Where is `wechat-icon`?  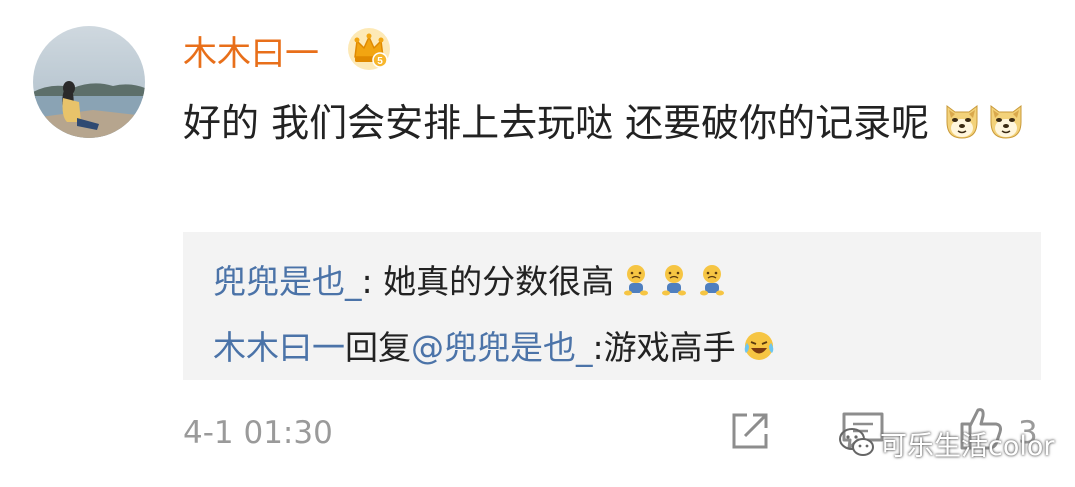
wechat-icon is located at coordinates (857, 443).